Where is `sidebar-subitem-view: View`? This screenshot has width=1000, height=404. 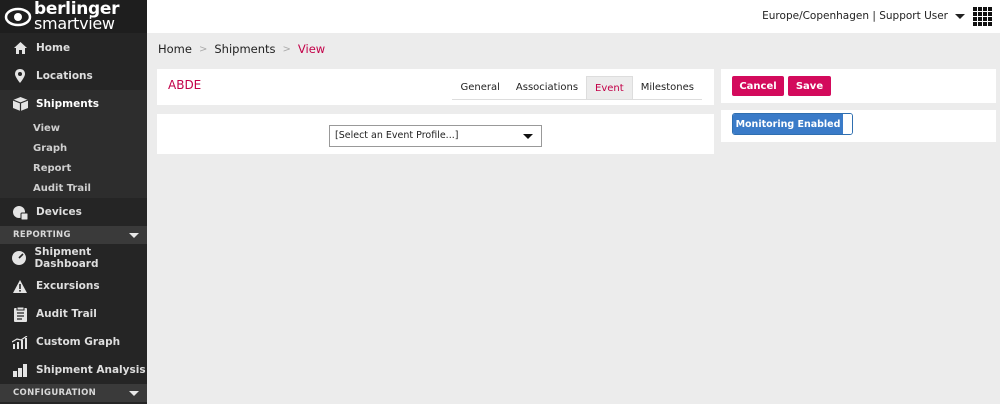 sidebar-subitem-view: View is located at coordinates (73, 128).